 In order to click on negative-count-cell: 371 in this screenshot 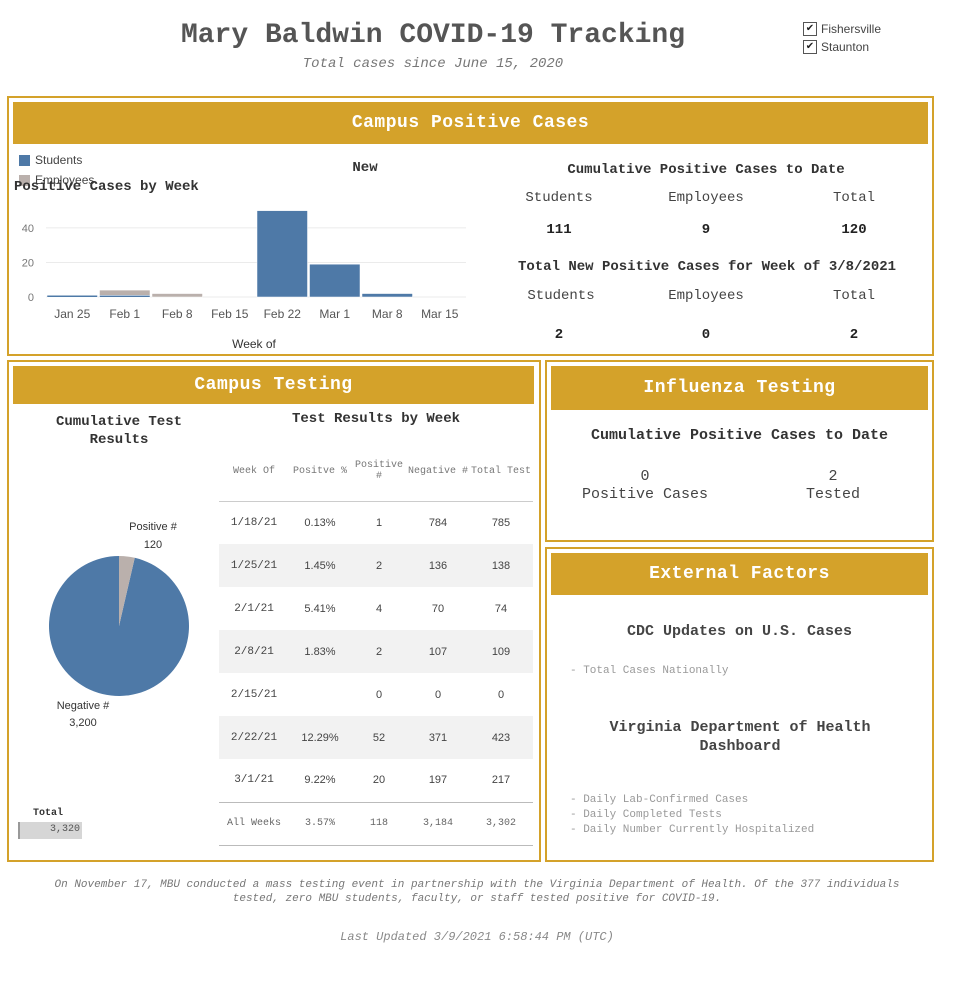, I will do `click(438, 737)`.